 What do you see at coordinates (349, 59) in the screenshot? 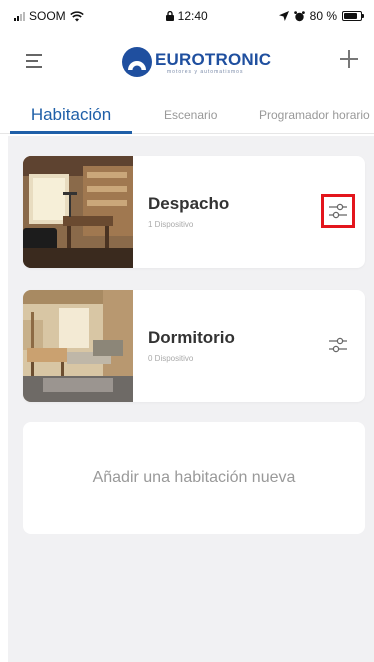
I see `plus-icon` at bounding box center [349, 59].